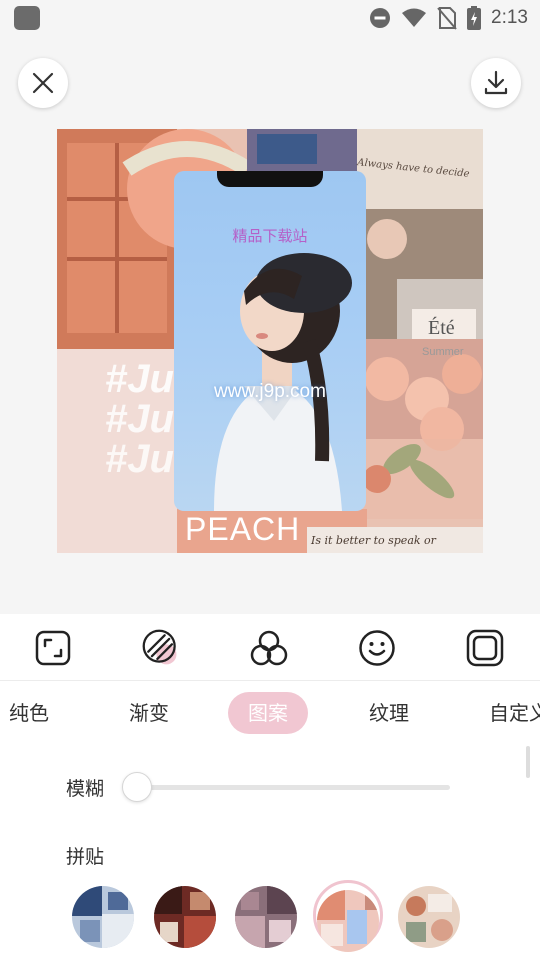 The width and height of the screenshot is (540, 960). I want to click on blur-slider-track, so click(294, 787).